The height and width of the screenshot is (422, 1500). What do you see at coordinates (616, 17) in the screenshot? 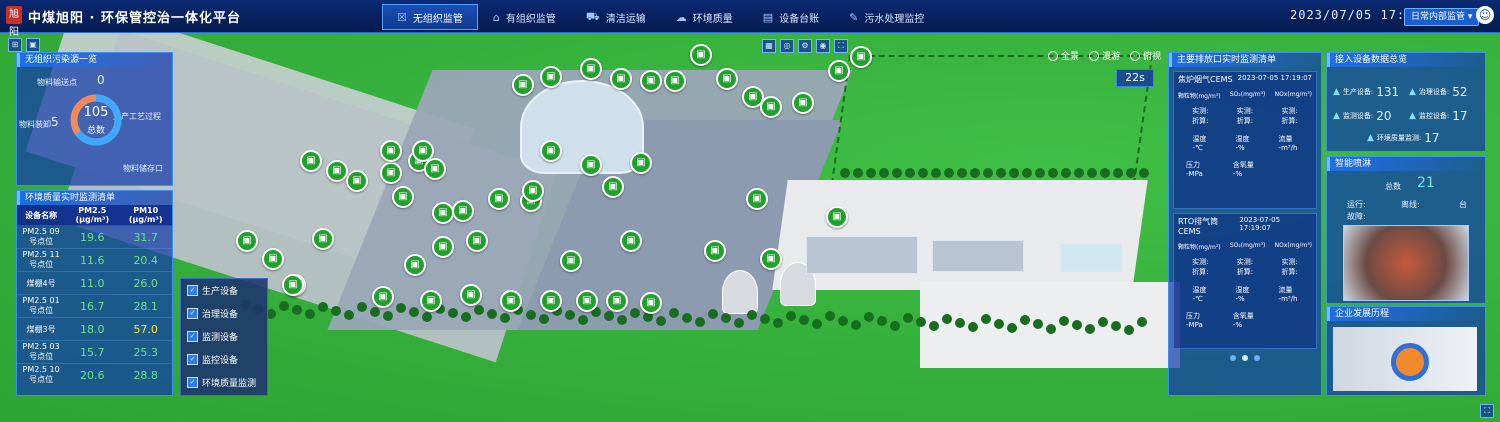
I see `tab-clean-transport: ⛟ 清洁运输` at bounding box center [616, 17].